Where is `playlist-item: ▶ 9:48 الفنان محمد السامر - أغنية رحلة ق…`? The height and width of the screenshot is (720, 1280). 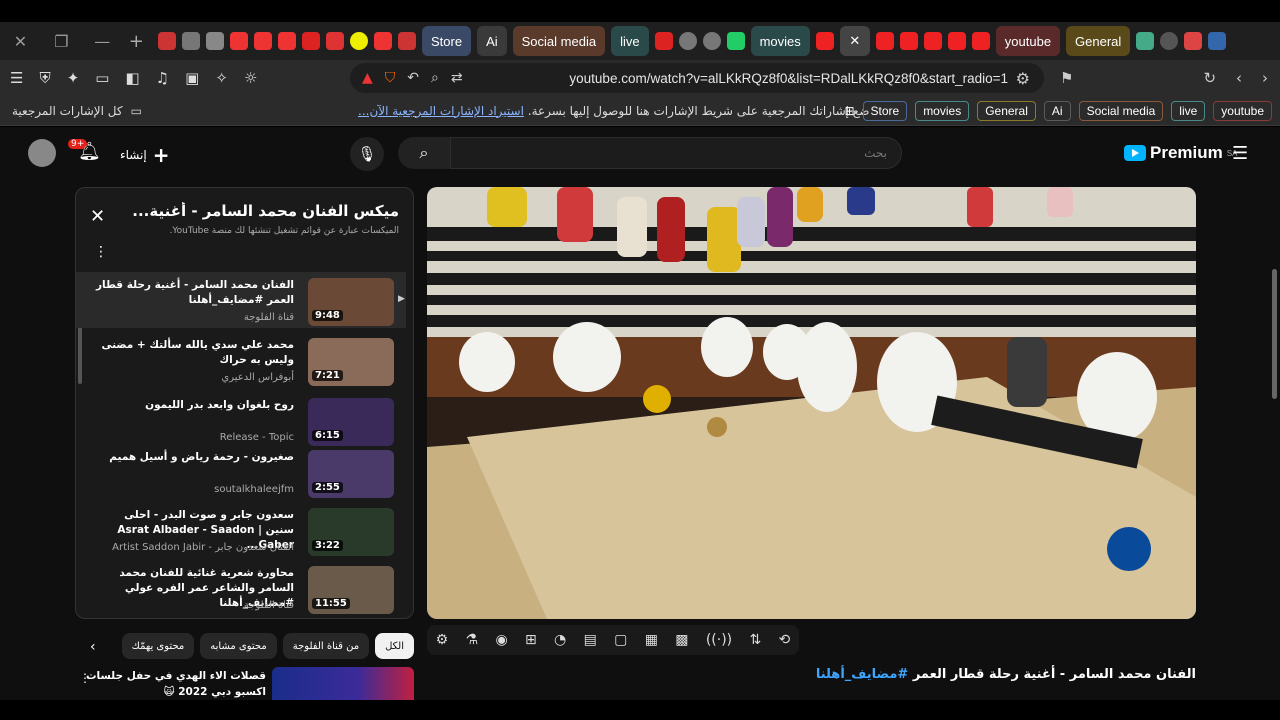 playlist-item: ▶ 9:48 الفنان محمد السامر - أغنية رحلة ق… is located at coordinates (241, 300).